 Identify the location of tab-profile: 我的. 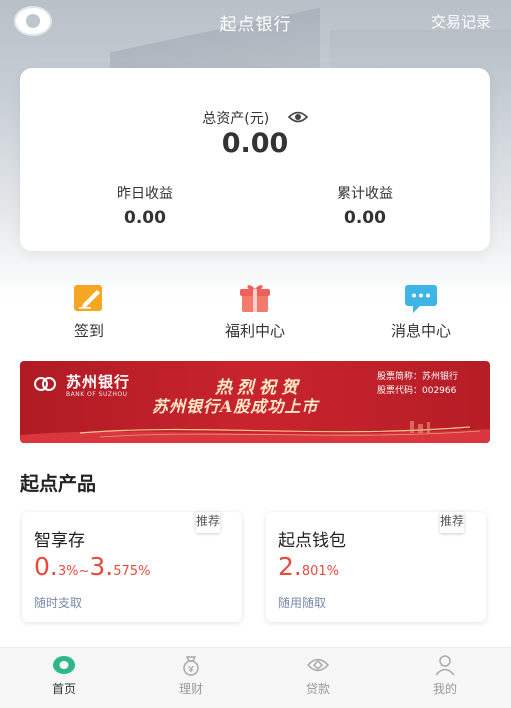
(445, 675).